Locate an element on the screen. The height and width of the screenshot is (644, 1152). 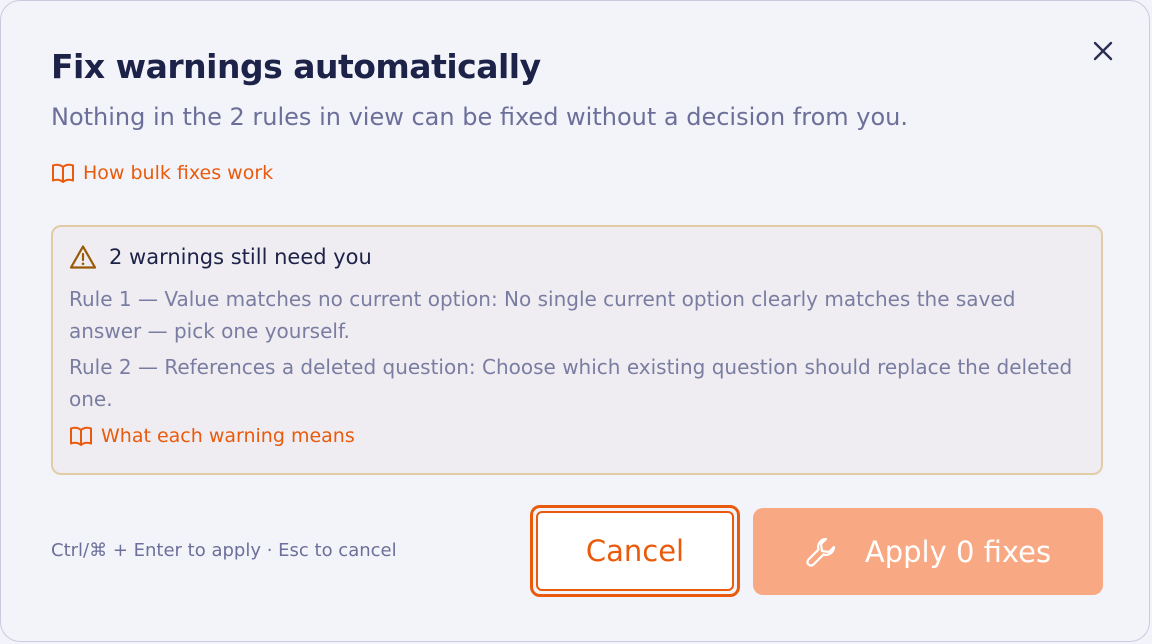
warning-triangle-icon is located at coordinates (83, 257).